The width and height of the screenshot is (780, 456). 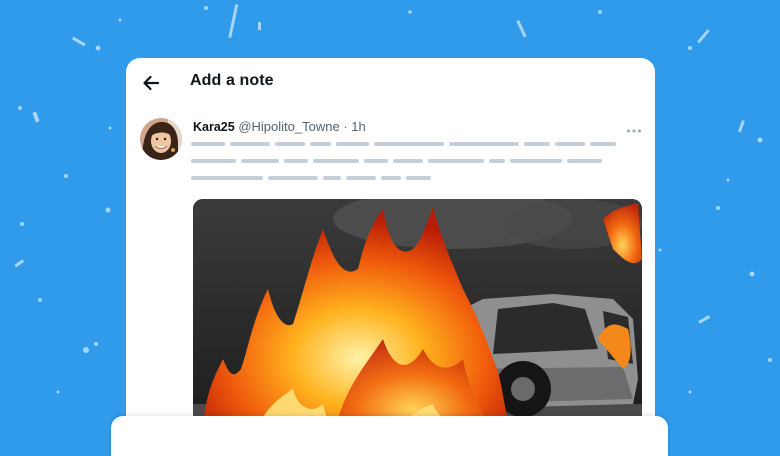 I want to click on display-name: Kara25, so click(x=214, y=127).